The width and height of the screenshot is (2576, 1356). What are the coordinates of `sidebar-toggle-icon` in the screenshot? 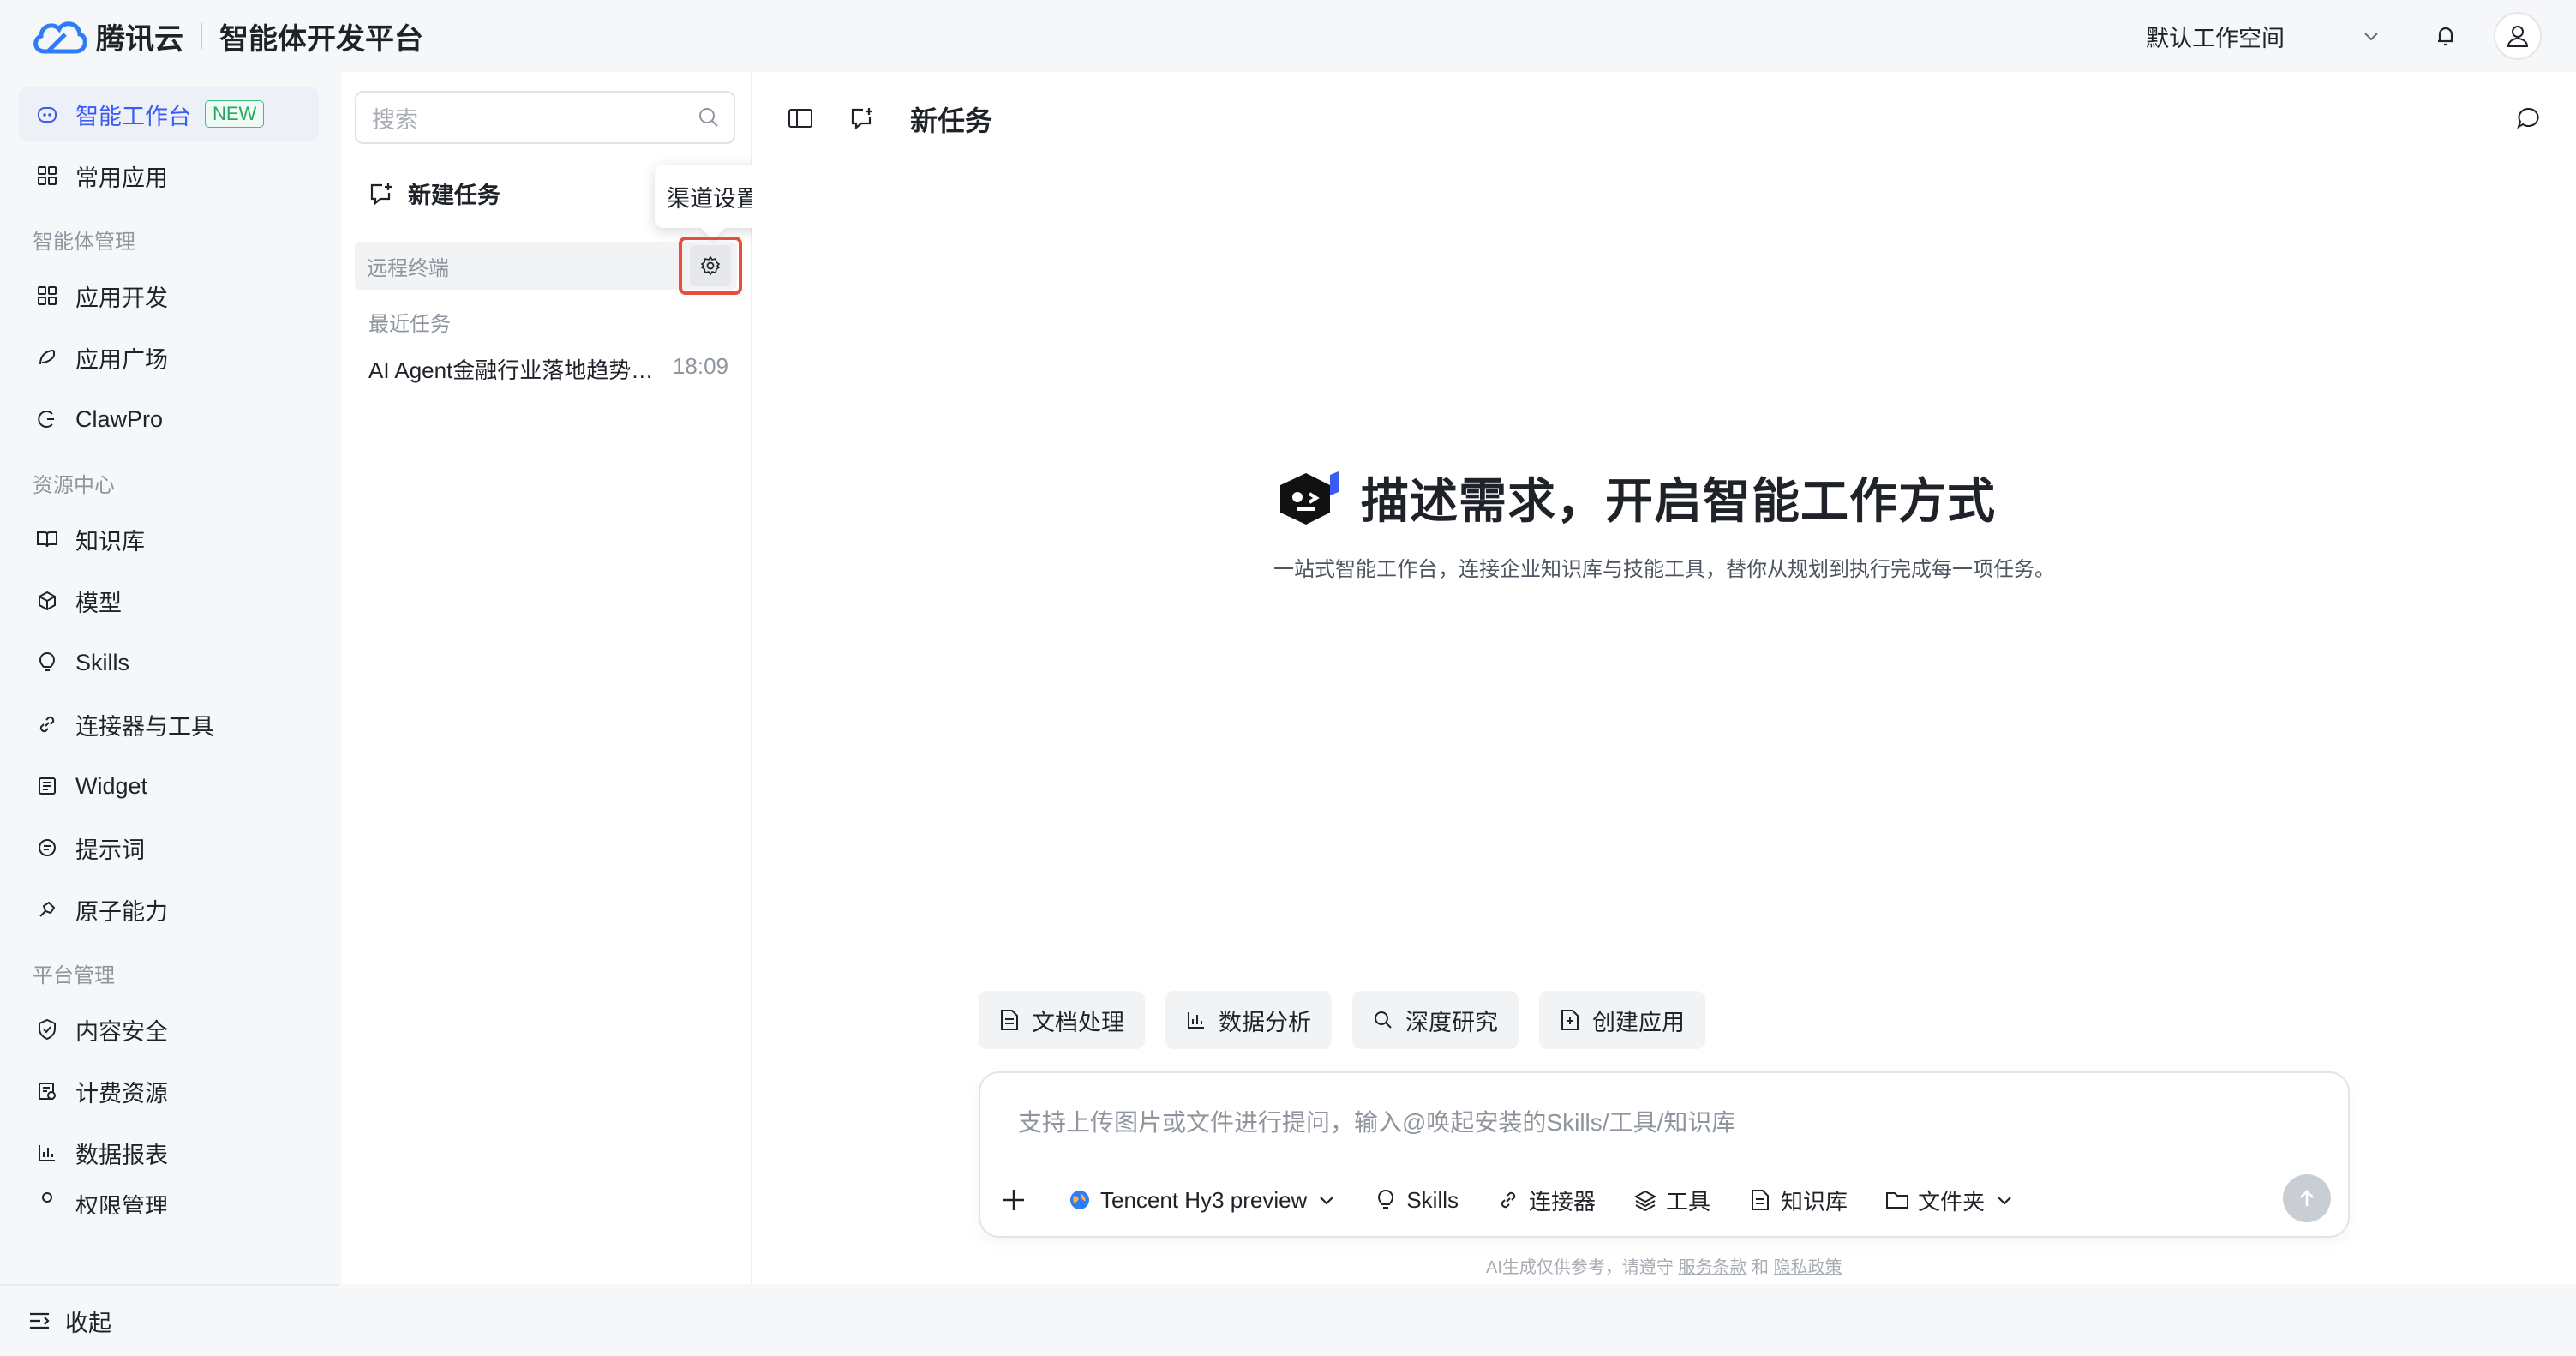 It's located at (800, 118).